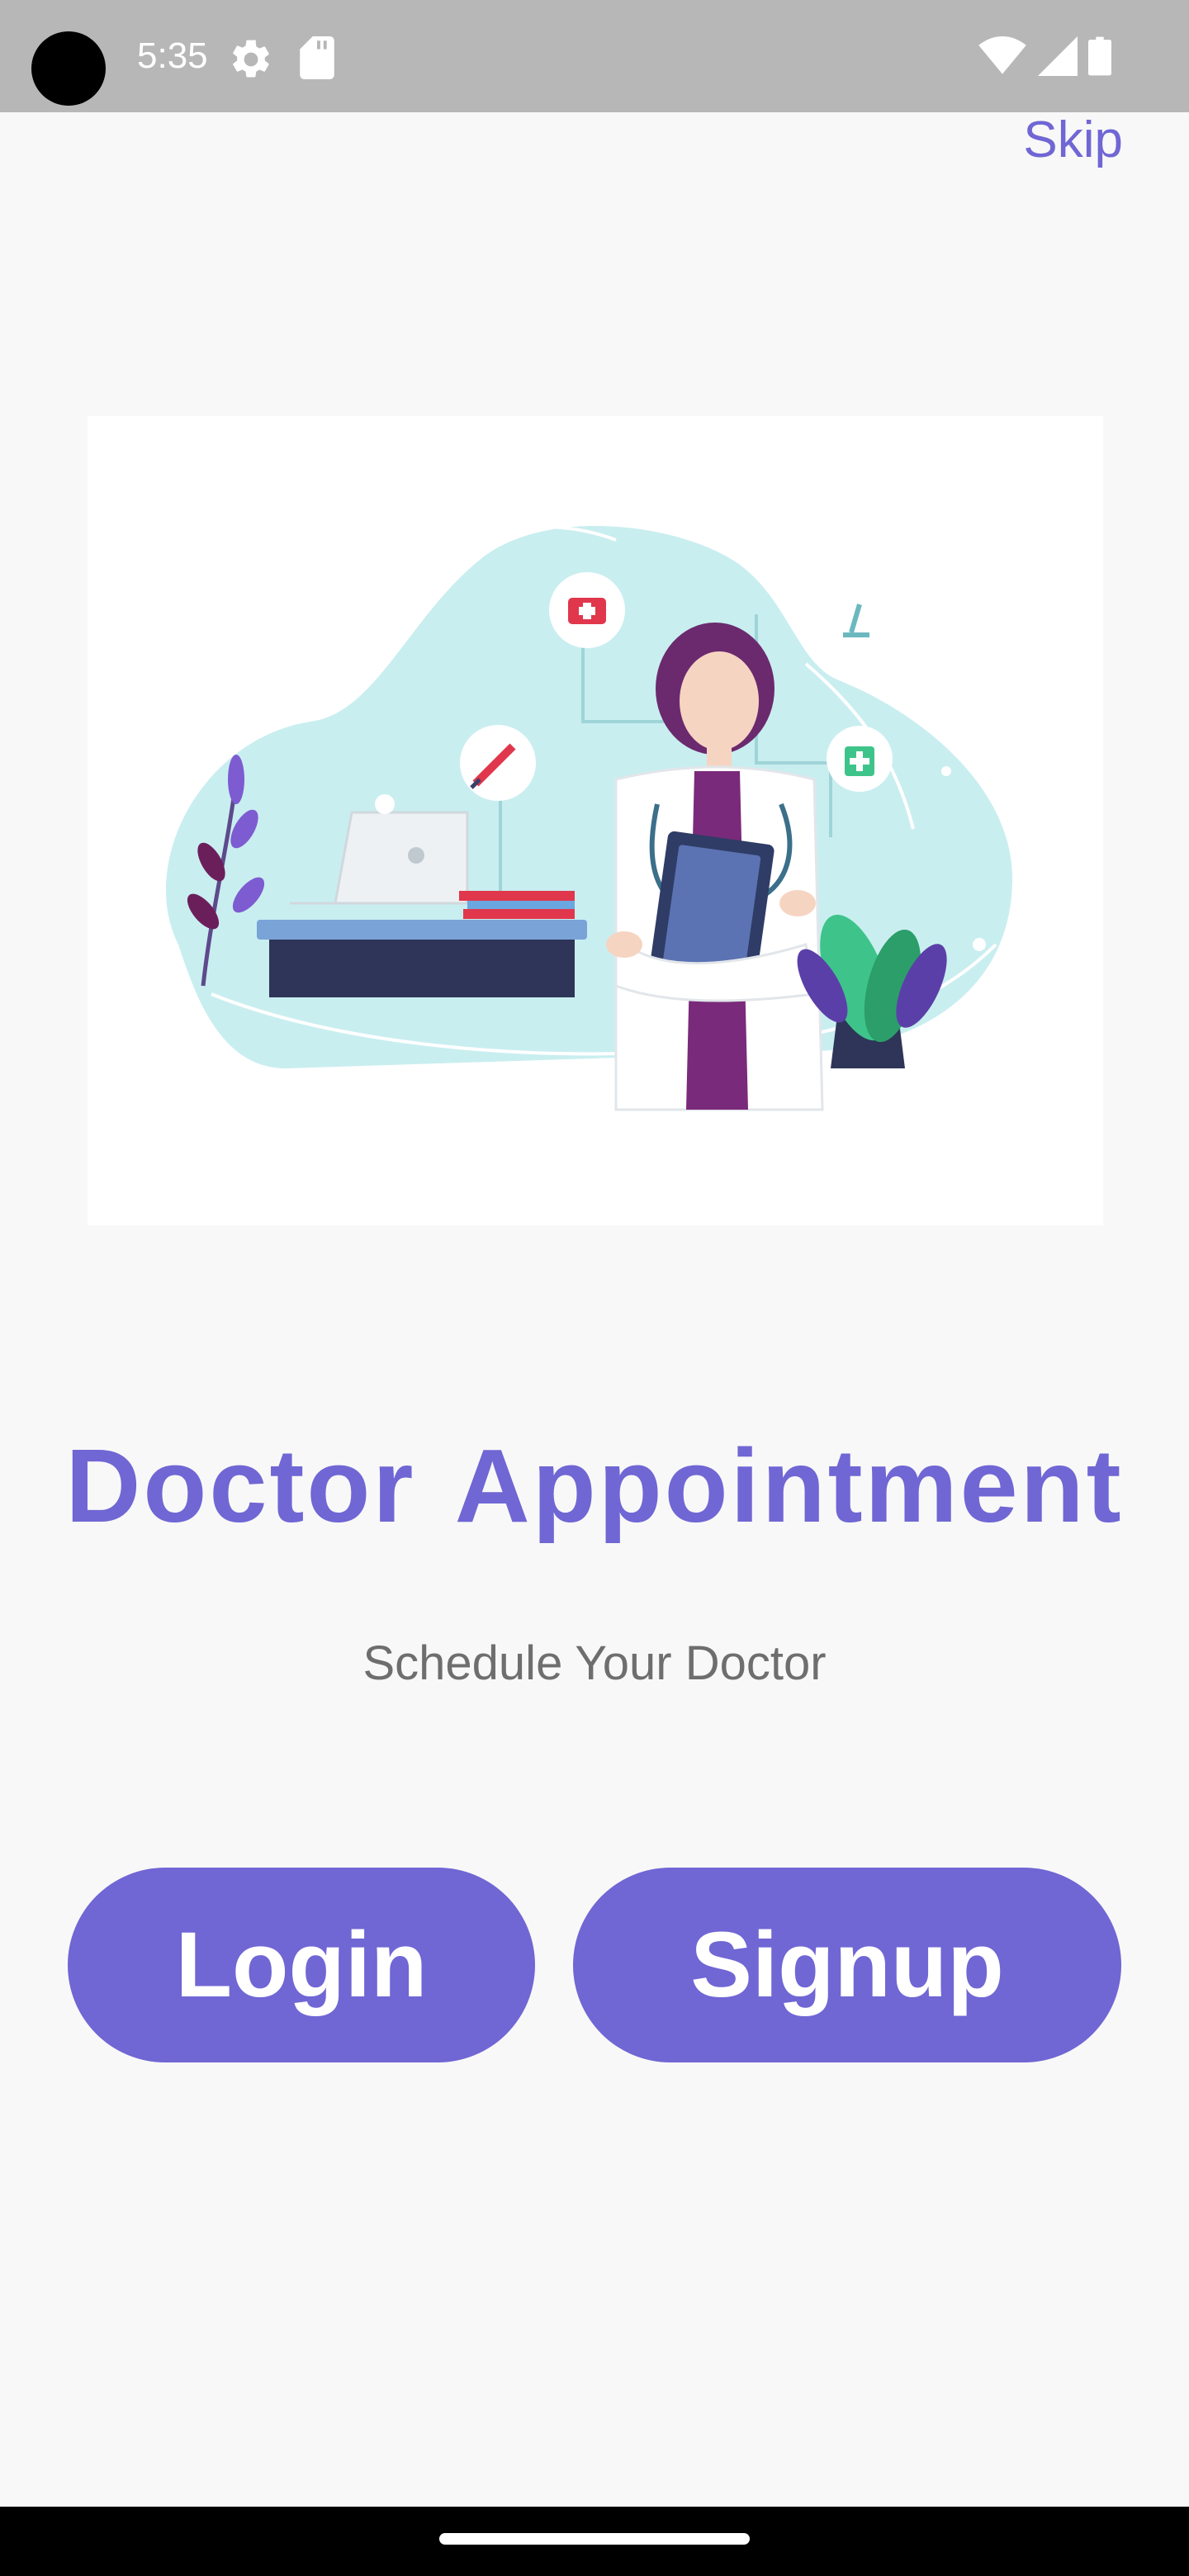 This screenshot has width=1189, height=2576. Describe the element at coordinates (317, 57) in the screenshot. I see `sd-card-icon` at that location.